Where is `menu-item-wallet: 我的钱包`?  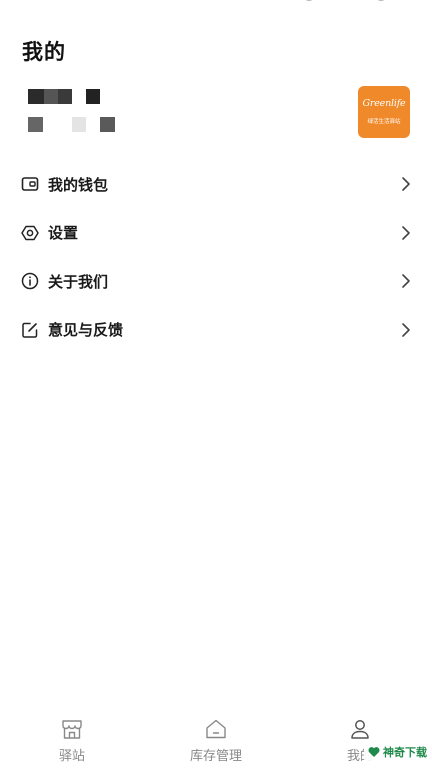
menu-item-wallet: 我的钱包 is located at coordinates (216, 184).